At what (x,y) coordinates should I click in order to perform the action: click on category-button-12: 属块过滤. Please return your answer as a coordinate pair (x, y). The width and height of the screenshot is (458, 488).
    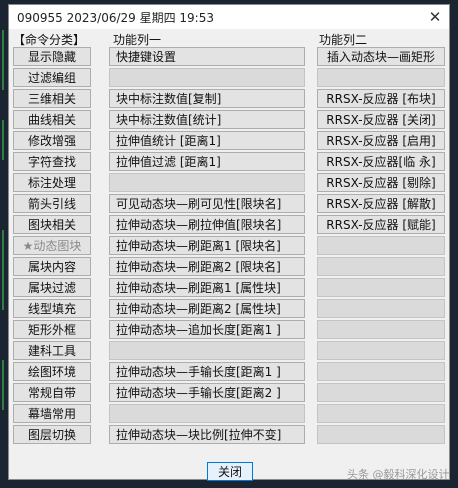
    Looking at the image, I should click on (52, 287).